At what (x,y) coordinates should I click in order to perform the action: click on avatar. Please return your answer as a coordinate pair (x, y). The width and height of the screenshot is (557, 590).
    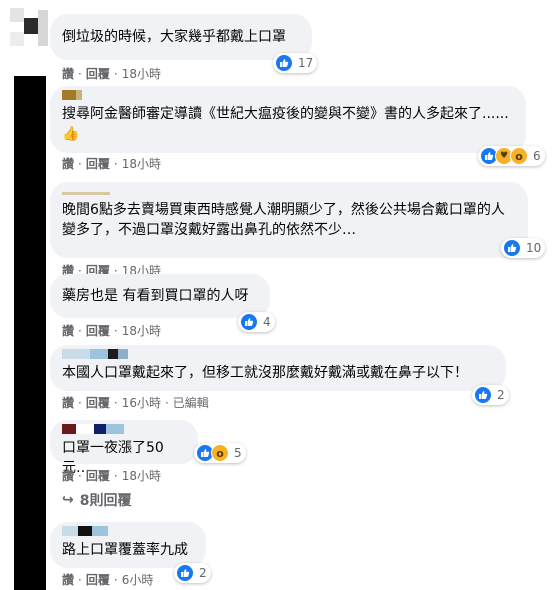
    Looking at the image, I should click on (29, 27).